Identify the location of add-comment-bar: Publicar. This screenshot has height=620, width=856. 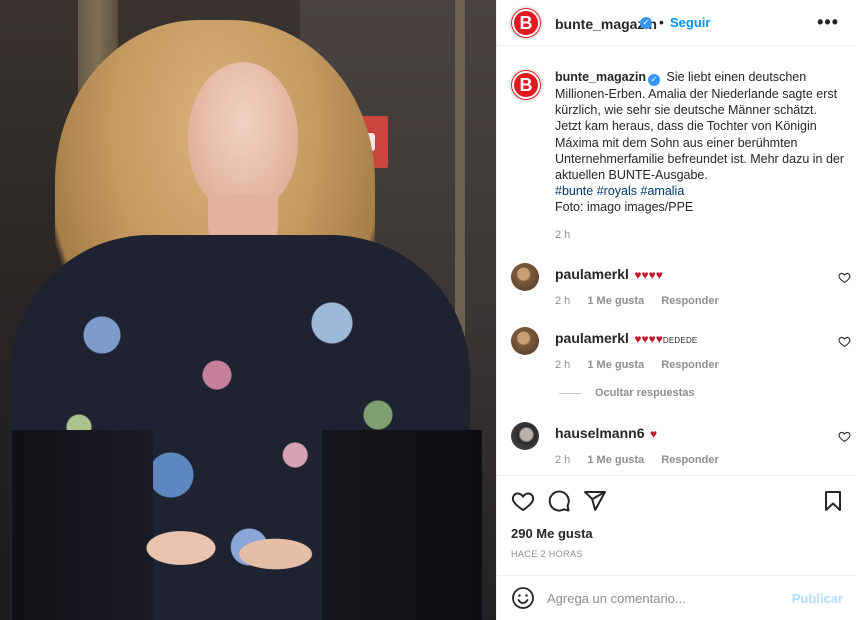
(676, 597).